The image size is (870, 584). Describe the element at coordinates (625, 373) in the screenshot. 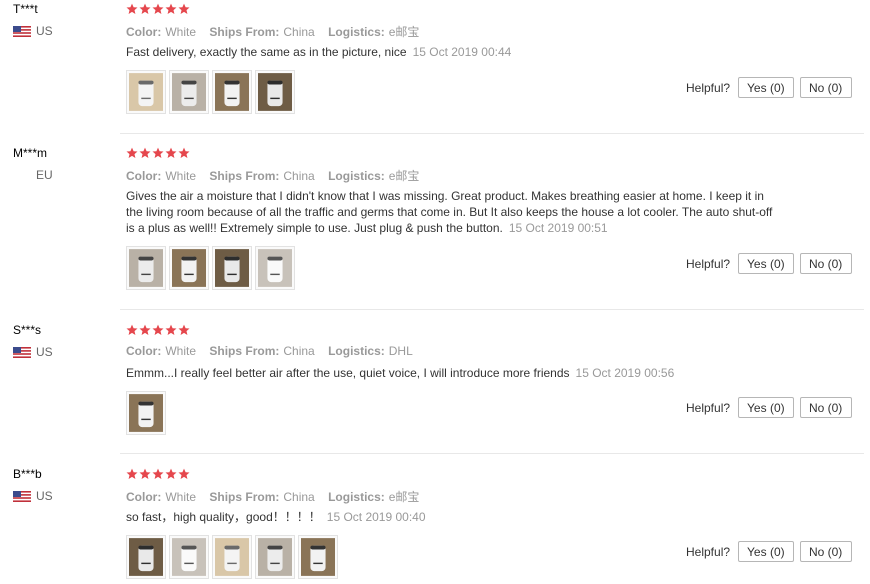

I see `review-date: 15 Oct 2019 00:56` at that location.